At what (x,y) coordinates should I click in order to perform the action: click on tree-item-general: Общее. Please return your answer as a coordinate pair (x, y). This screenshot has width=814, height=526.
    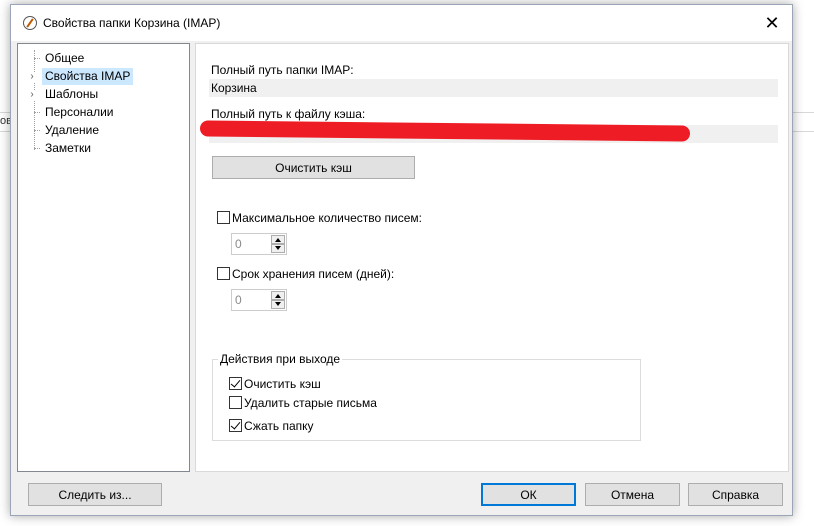
    Looking at the image, I should click on (64, 58).